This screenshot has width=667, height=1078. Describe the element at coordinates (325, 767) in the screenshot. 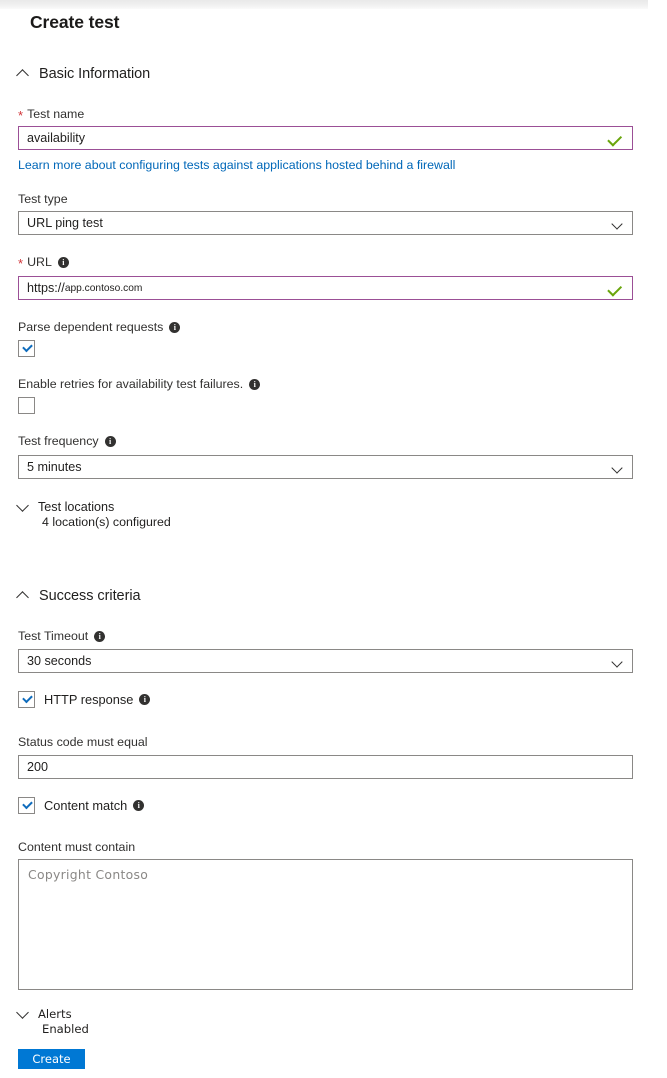

I see `status-code-input: 200` at that location.